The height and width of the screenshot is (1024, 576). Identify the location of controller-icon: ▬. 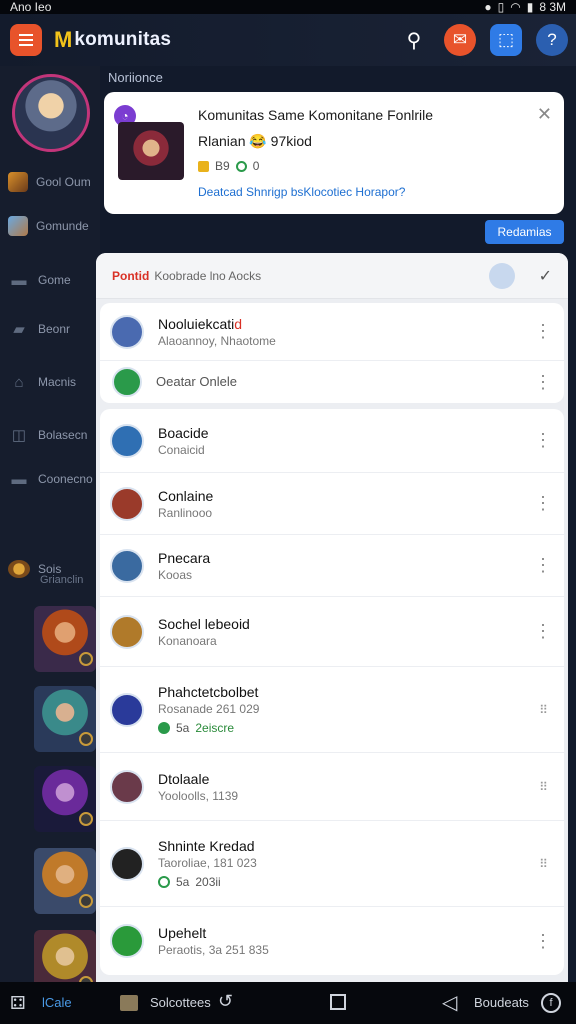
(19, 280).